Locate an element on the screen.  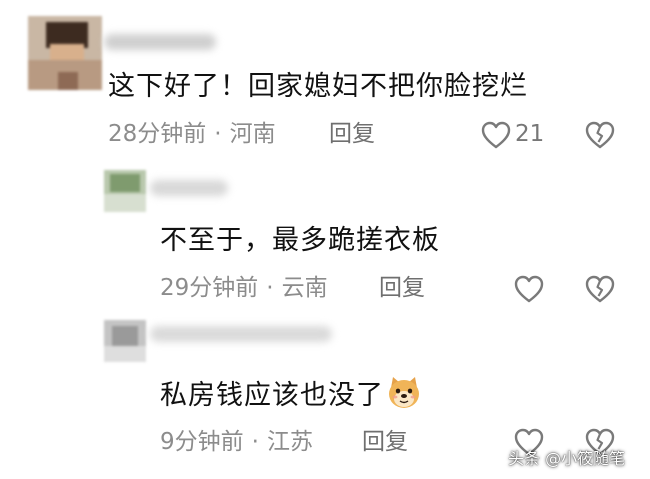
comment-meta: 28分钟前 · 河南 is located at coordinates (192, 134).